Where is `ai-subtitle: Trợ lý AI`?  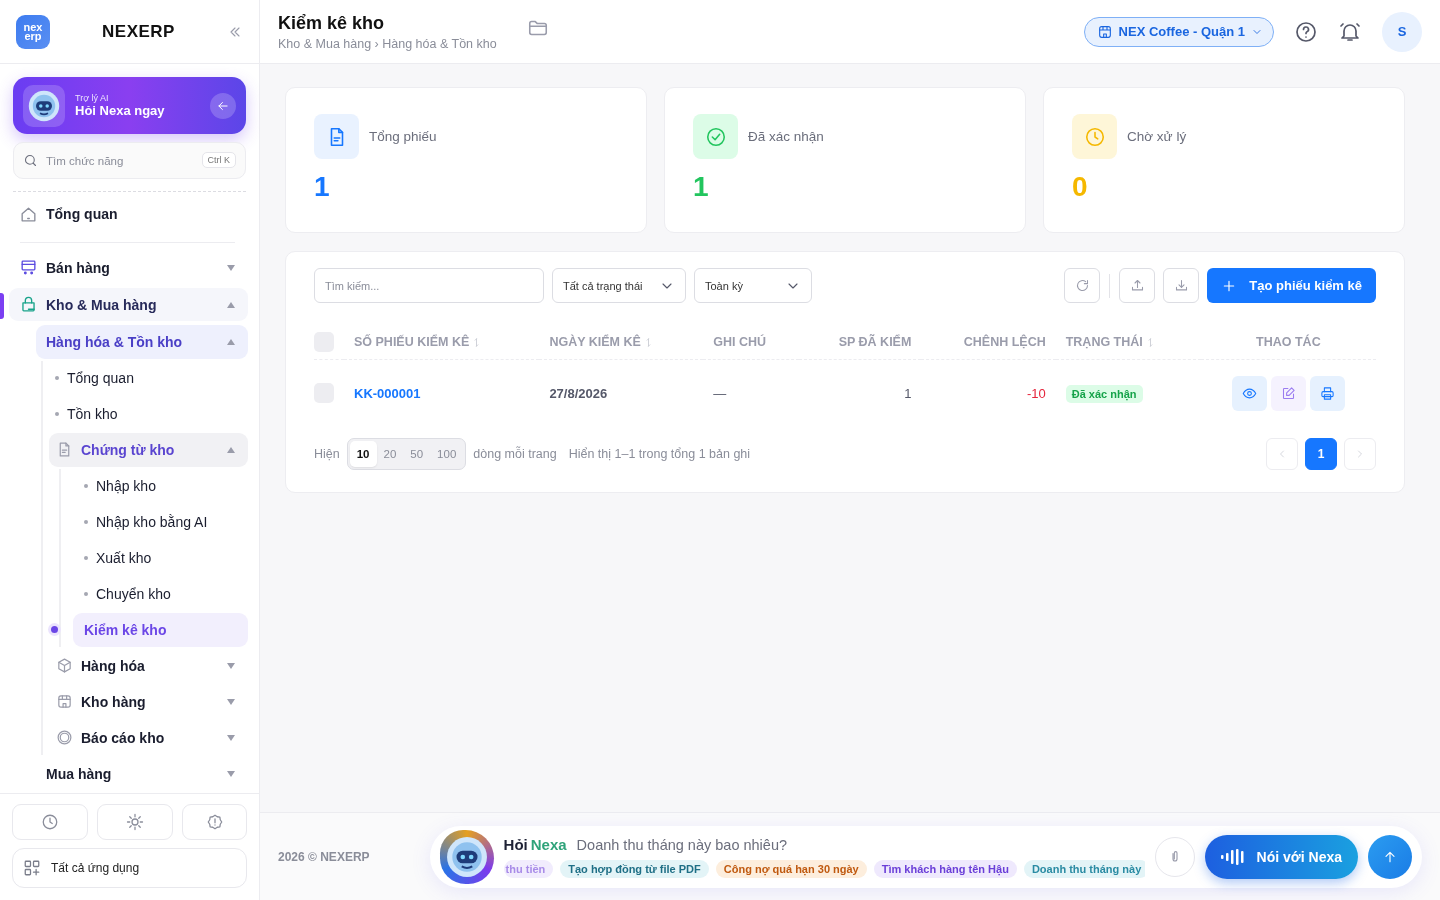
ai-subtitle: Trợ lý AI is located at coordinates (92, 98).